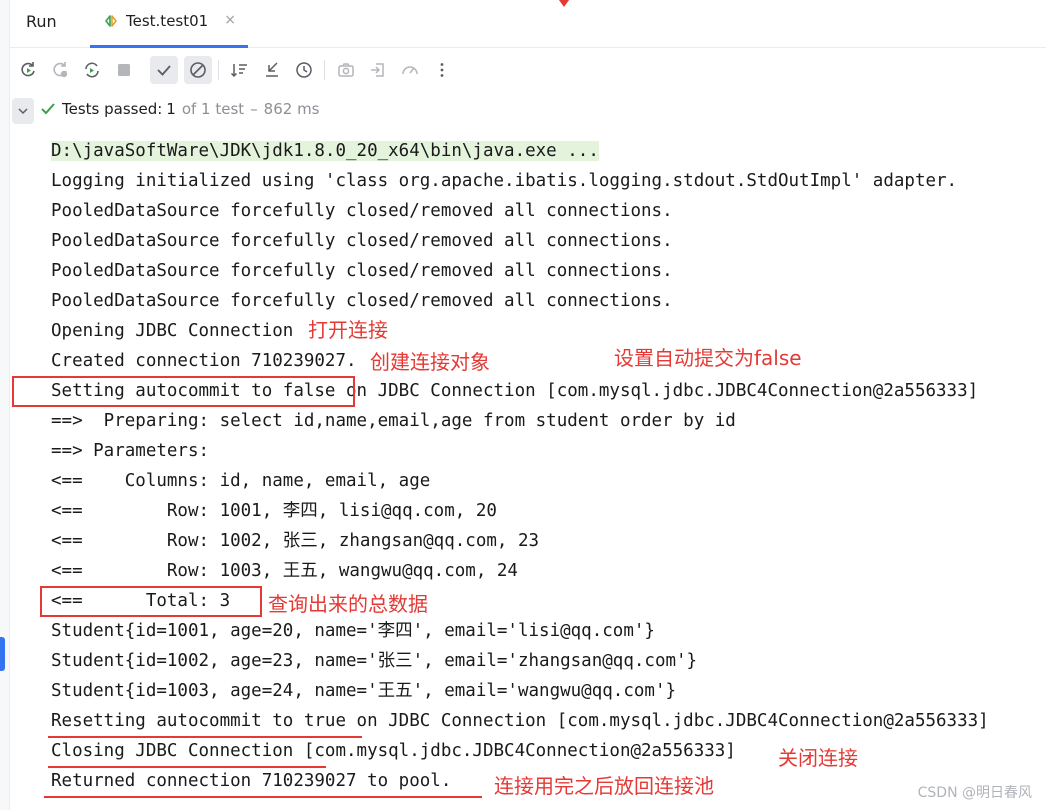 The height and width of the screenshot is (810, 1046). Describe the element at coordinates (708, 358) in the screenshot. I see `annotation-set-autocommit: 设置自动提交为false` at that location.